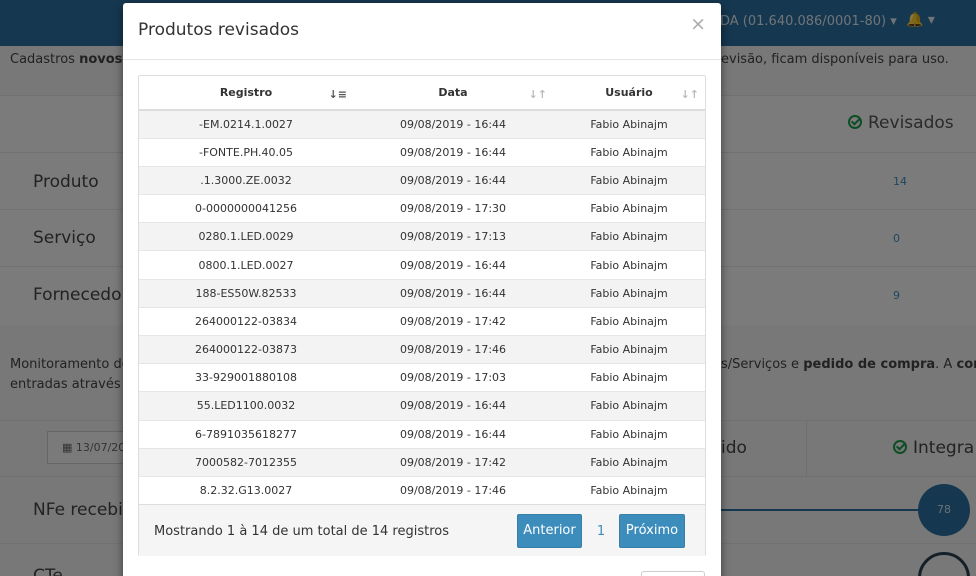  Describe the element at coordinates (601, 531) in the screenshot. I see `page-number-1: 1` at that location.